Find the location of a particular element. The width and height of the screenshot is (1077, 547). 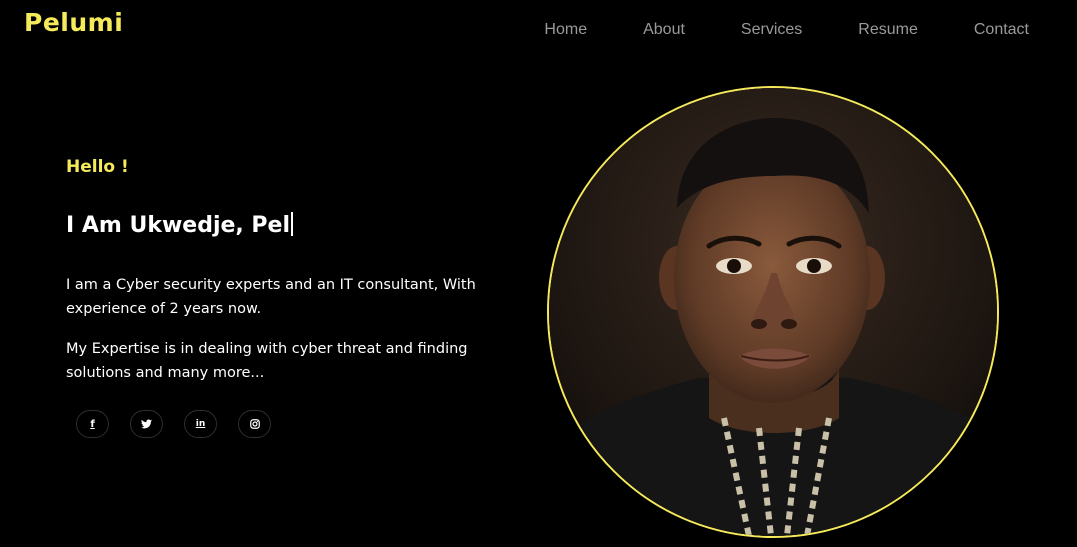

linkedin-icon: in is located at coordinates (200, 424).